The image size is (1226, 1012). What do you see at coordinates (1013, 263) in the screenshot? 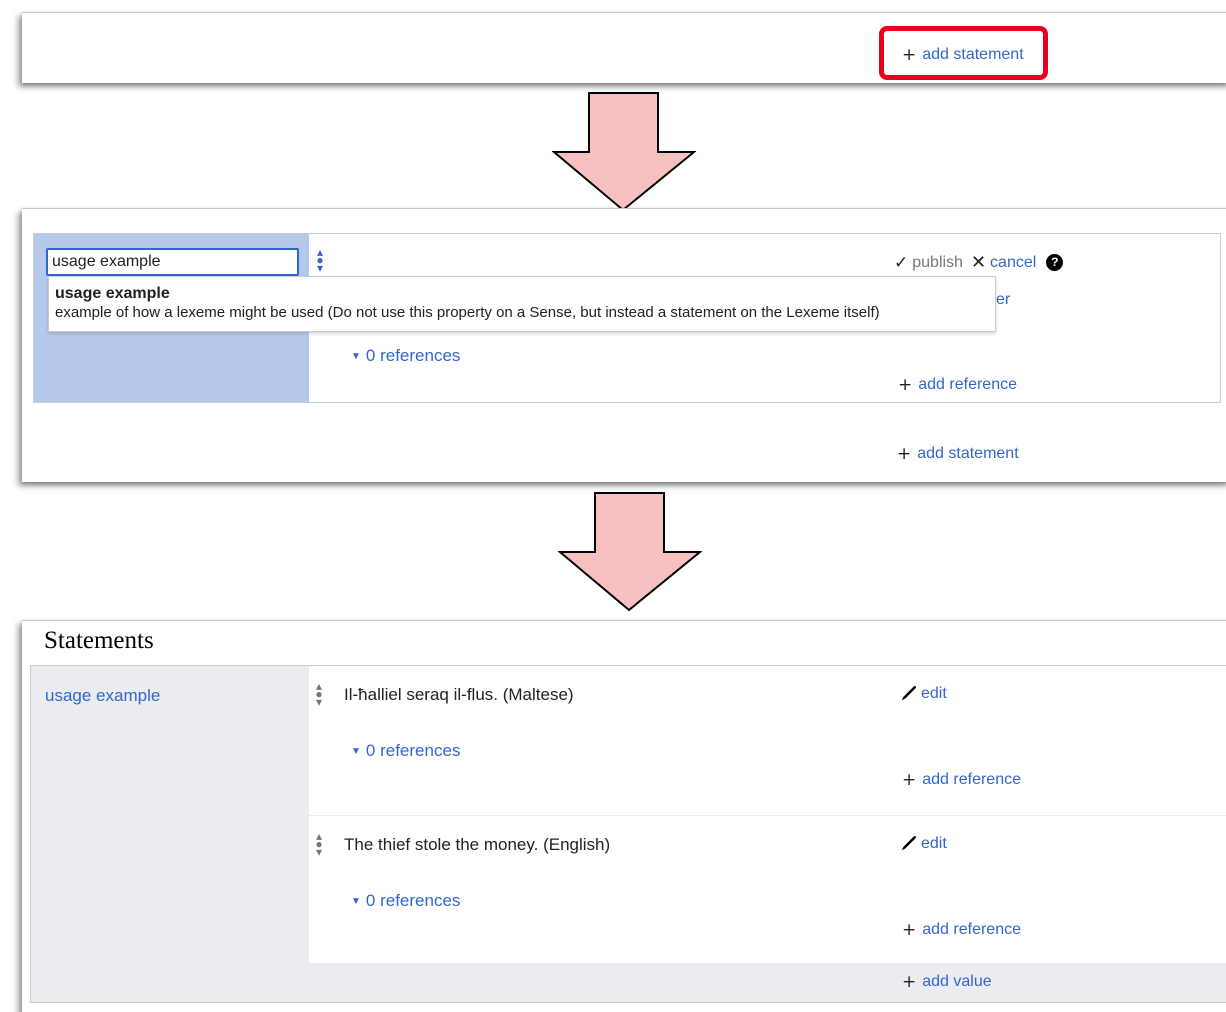
I see `cancel-button: cancel` at bounding box center [1013, 263].